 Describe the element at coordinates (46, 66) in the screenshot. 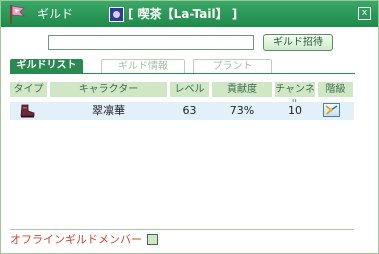

I see `tab-guild-list: ギルドリスト` at that location.